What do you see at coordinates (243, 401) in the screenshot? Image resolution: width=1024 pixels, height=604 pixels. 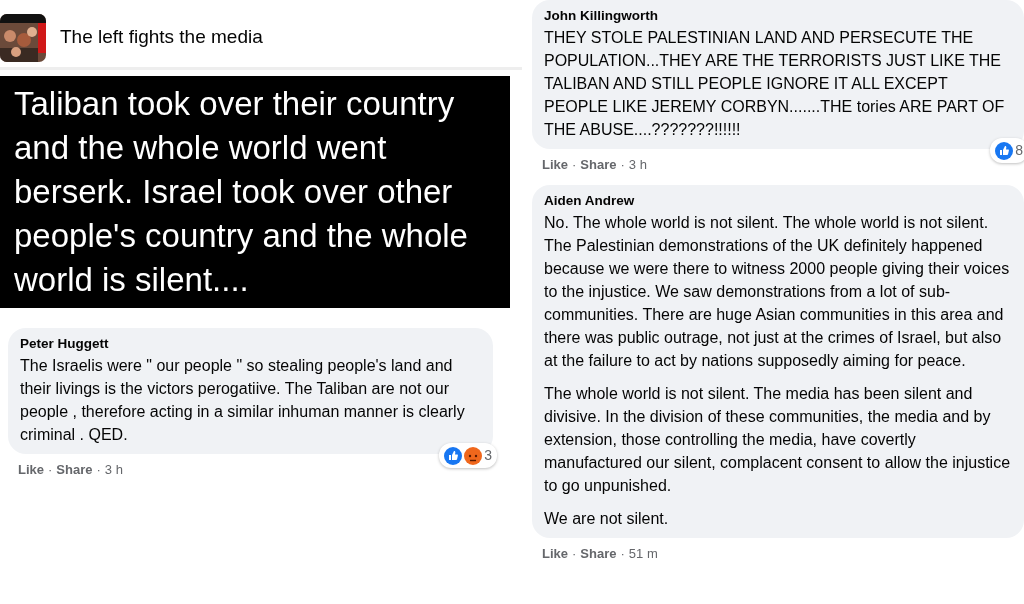 I see `comment-text: The Israelis were " our people " so stealing people's land and their livings is the victors perogatiive. The Taliban are not our people , therefore acting in a similar inhuman manner is clearly criminal . QED.` at bounding box center [243, 401].